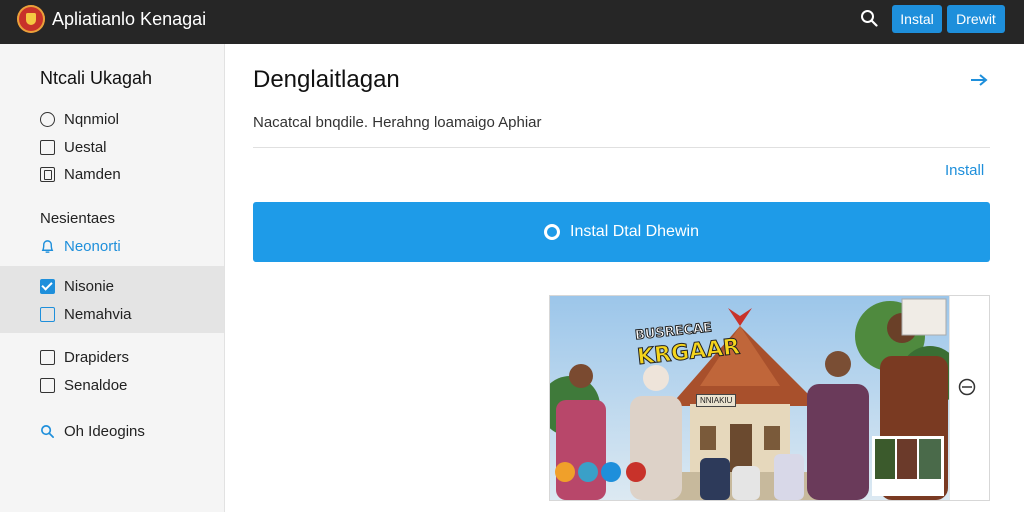 The image size is (1024, 512). Describe the element at coordinates (326, 79) in the screenshot. I see `page-title: Denglaitlagan` at that location.